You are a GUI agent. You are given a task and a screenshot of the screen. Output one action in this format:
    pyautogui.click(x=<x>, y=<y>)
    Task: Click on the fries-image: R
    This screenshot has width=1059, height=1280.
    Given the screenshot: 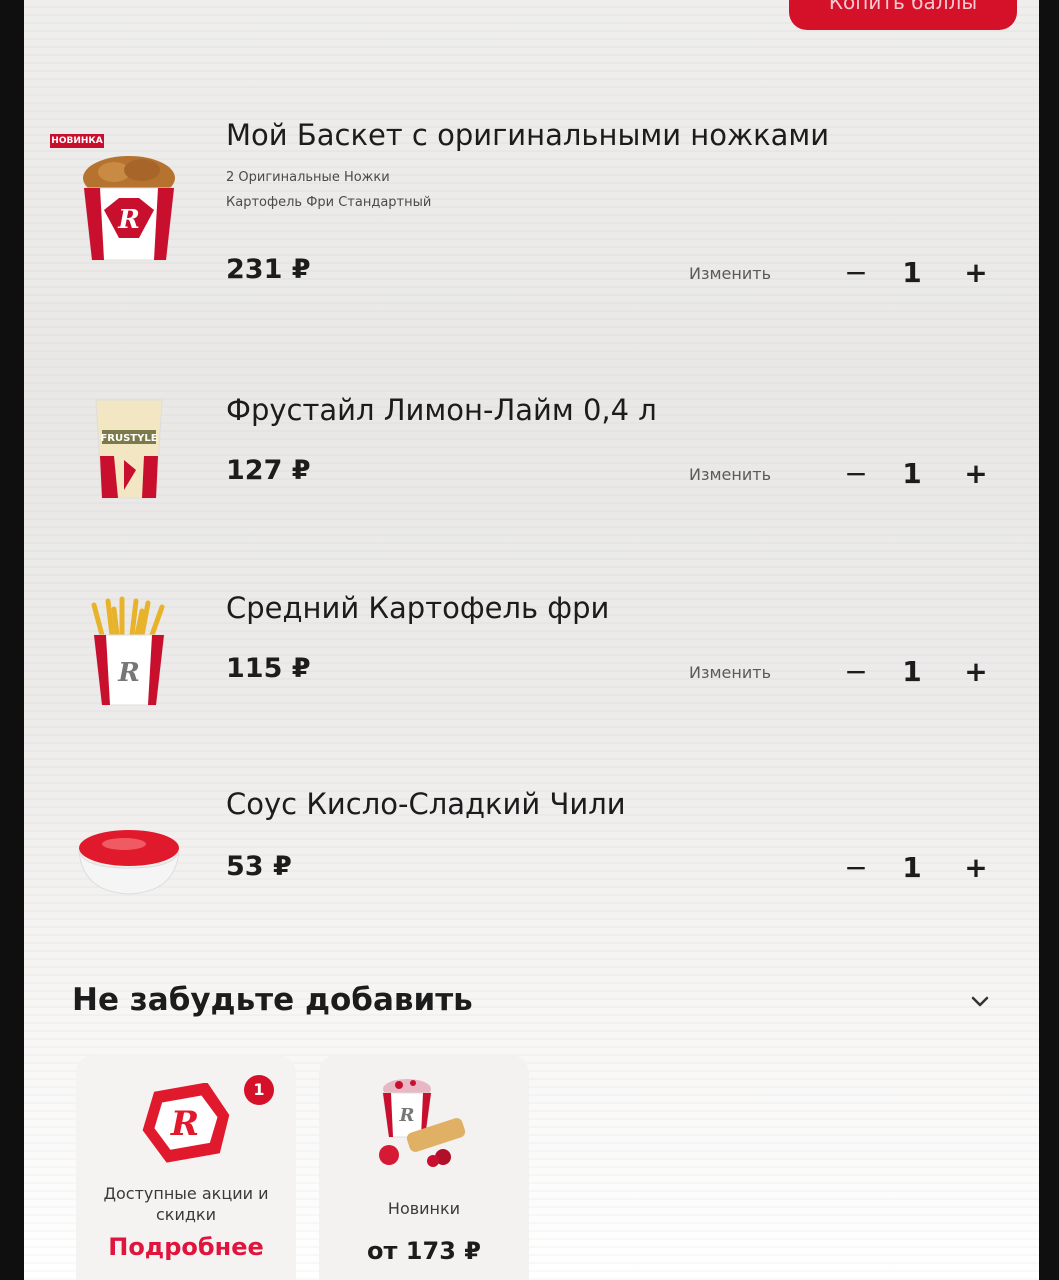 What is the action you would take?
    pyautogui.click(x=128, y=651)
    